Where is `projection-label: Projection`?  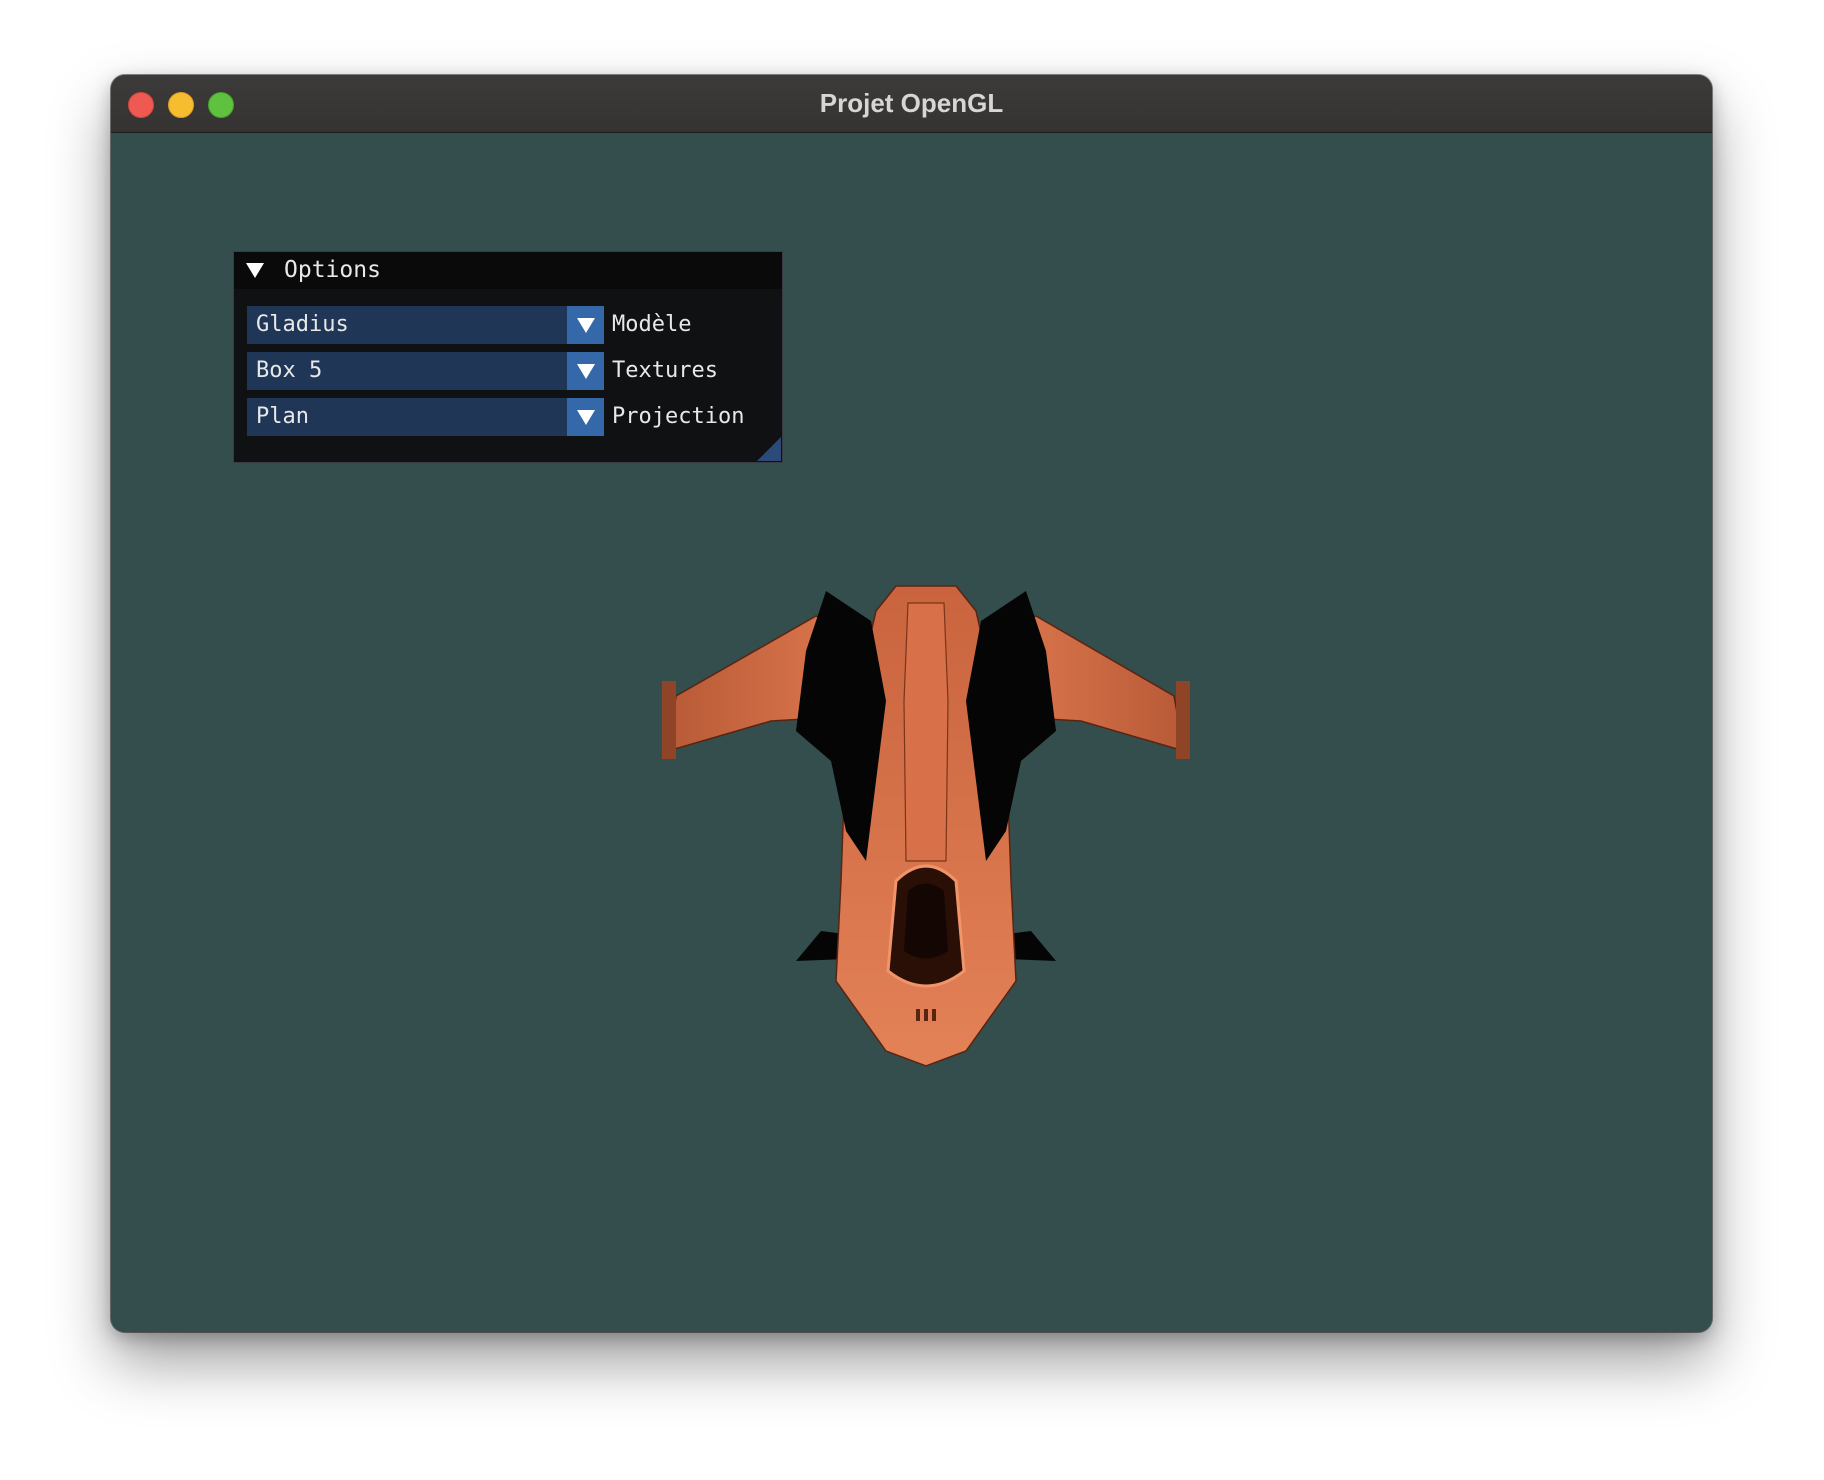
projection-label: Projection is located at coordinates (678, 416).